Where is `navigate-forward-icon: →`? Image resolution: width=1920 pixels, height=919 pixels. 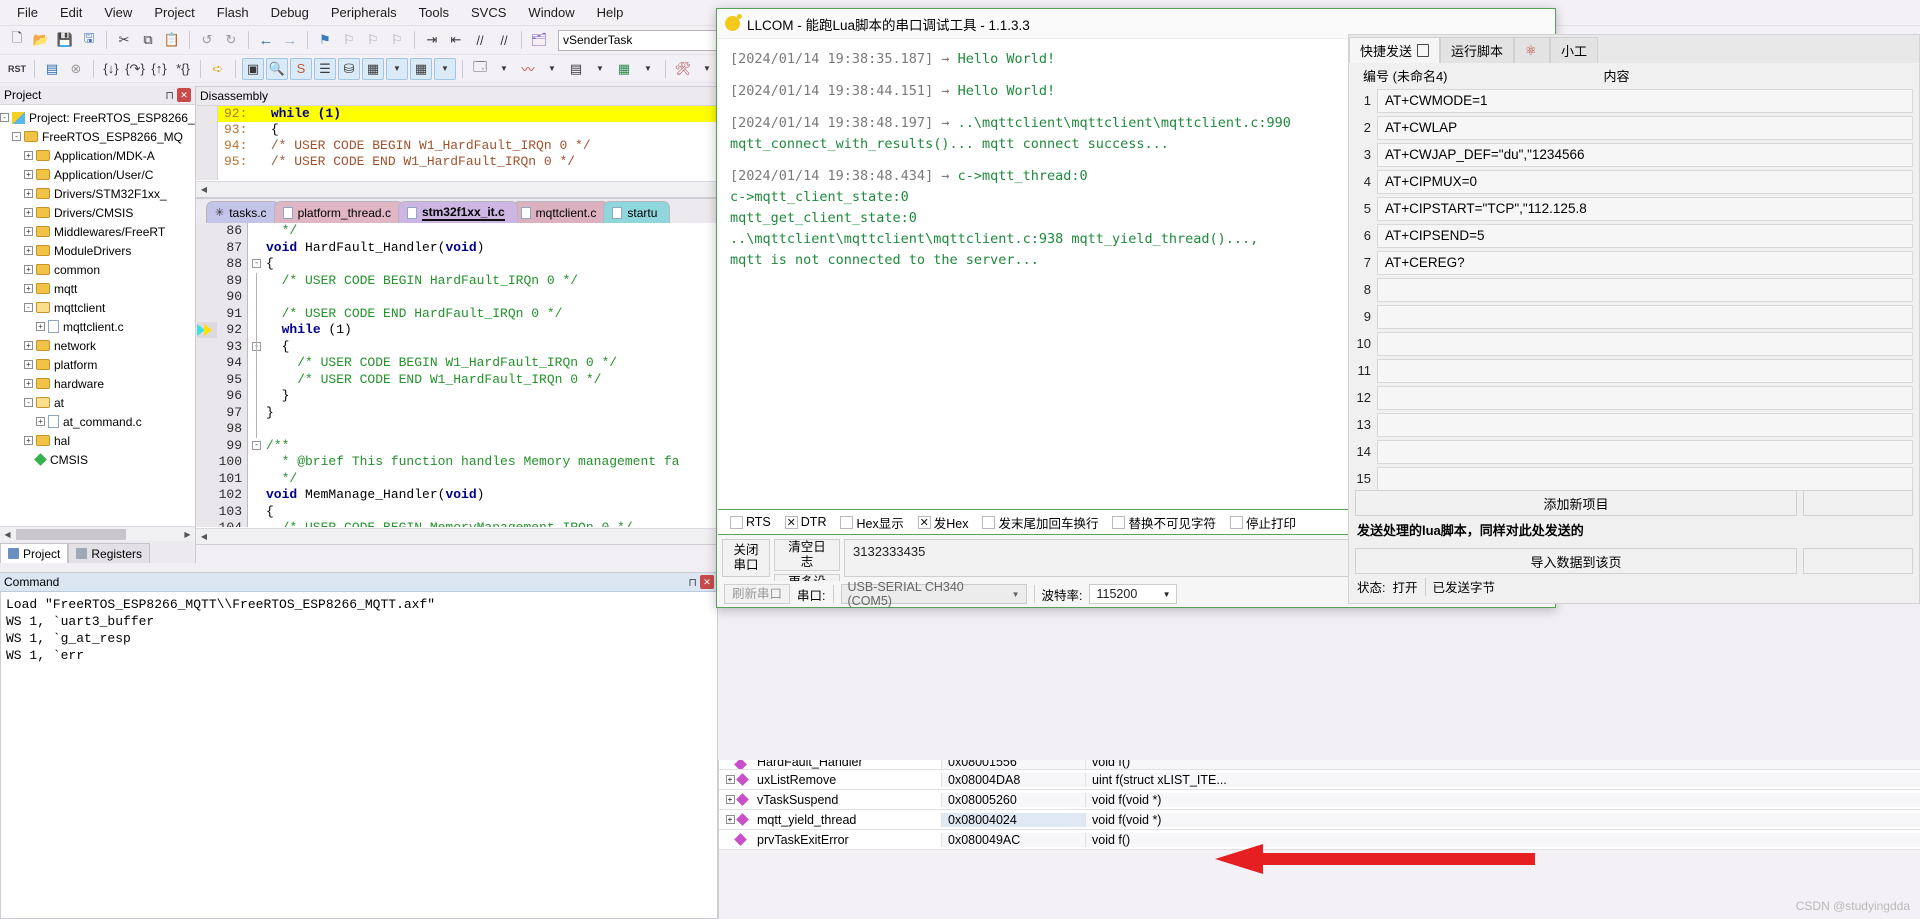 navigate-forward-icon: → is located at coordinates (290, 40).